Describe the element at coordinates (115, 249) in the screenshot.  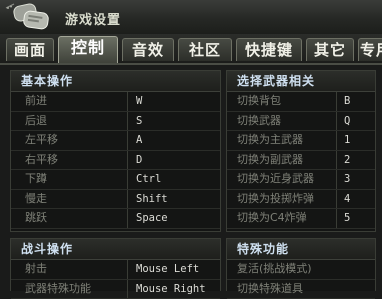
I see `panel-title-combat: 战斗操作` at that location.